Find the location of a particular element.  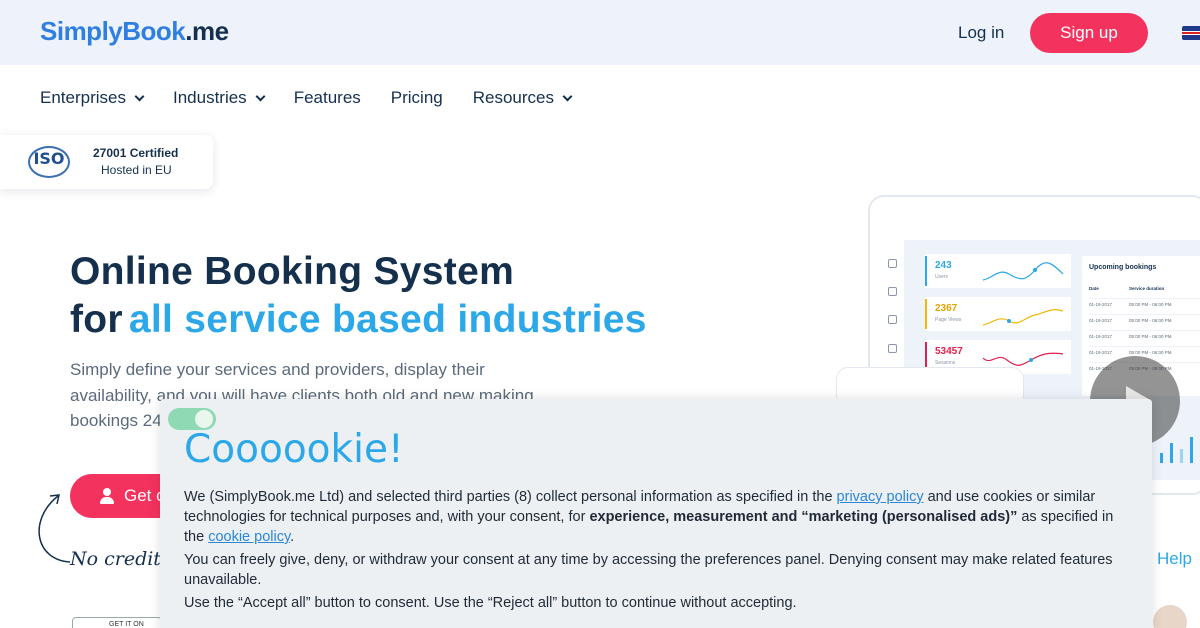

nav-label: Features is located at coordinates (327, 97).